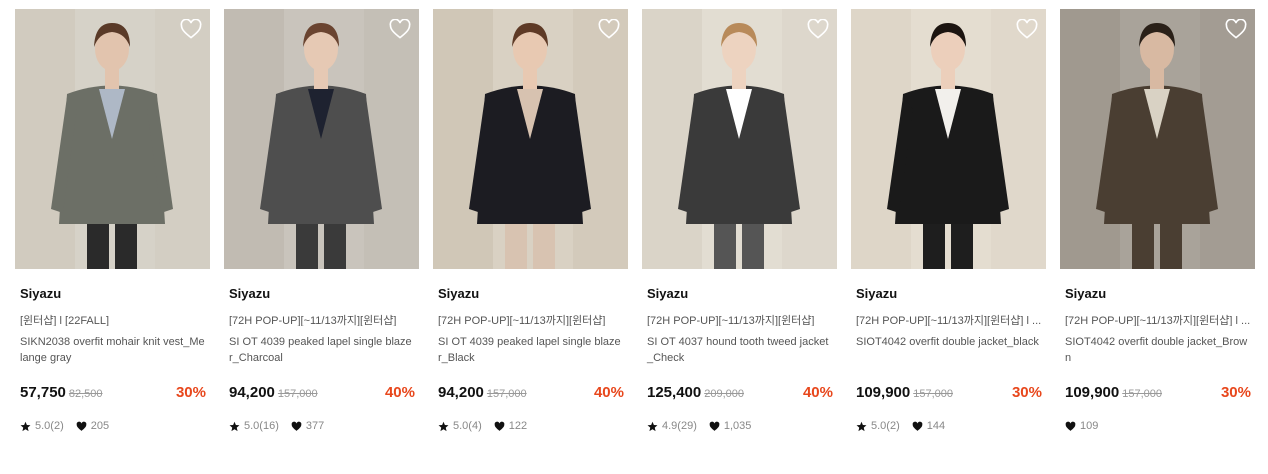  Describe the element at coordinates (1089, 426) in the screenshot. I see `likes-count: 109` at that location.